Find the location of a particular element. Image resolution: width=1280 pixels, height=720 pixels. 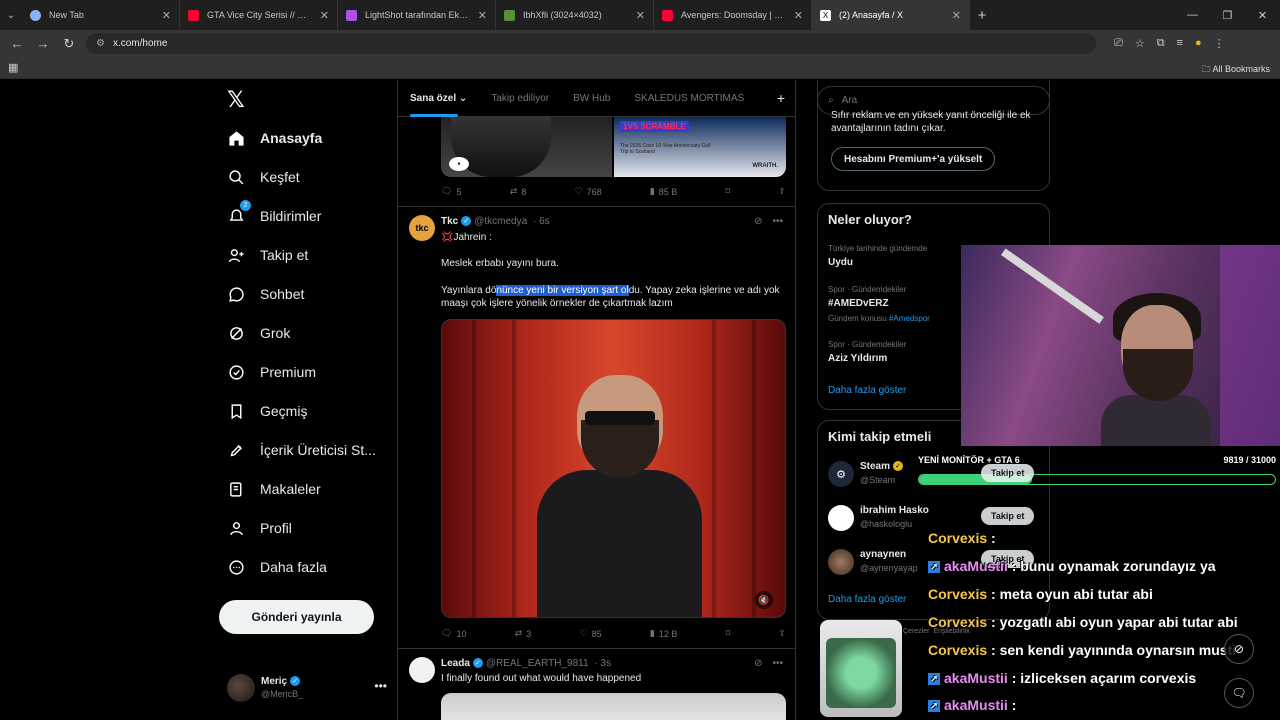

extensions-icon: ⧉ is located at coordinates (1161, 43).